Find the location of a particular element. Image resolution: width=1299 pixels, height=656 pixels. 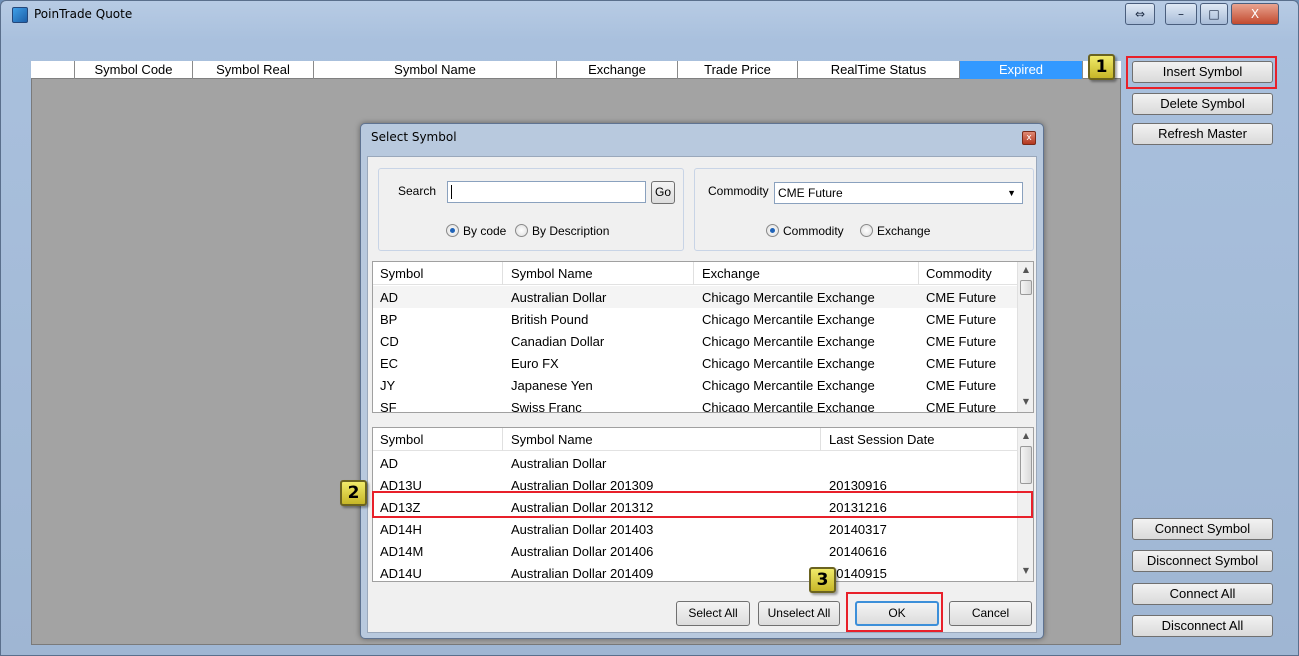

commodity-selected-value: CME Future is located at coordinates (810, 193).